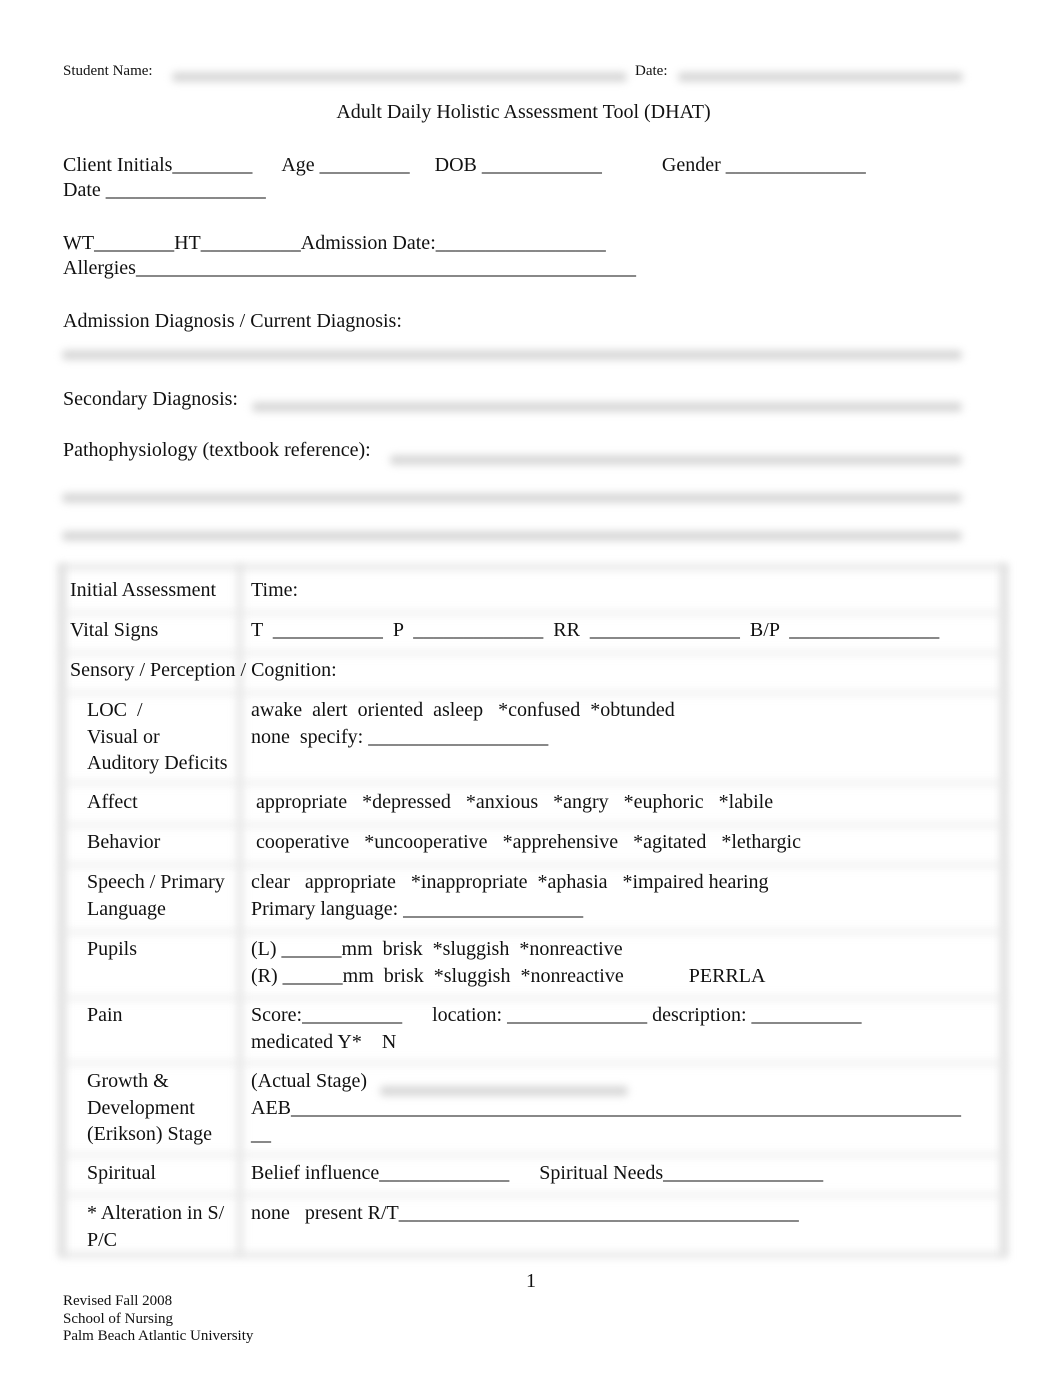  What do you see at coordinates (504, 1091) in the screenshot?
I see `actual-stage-field` at bounding box center [504, 1091].